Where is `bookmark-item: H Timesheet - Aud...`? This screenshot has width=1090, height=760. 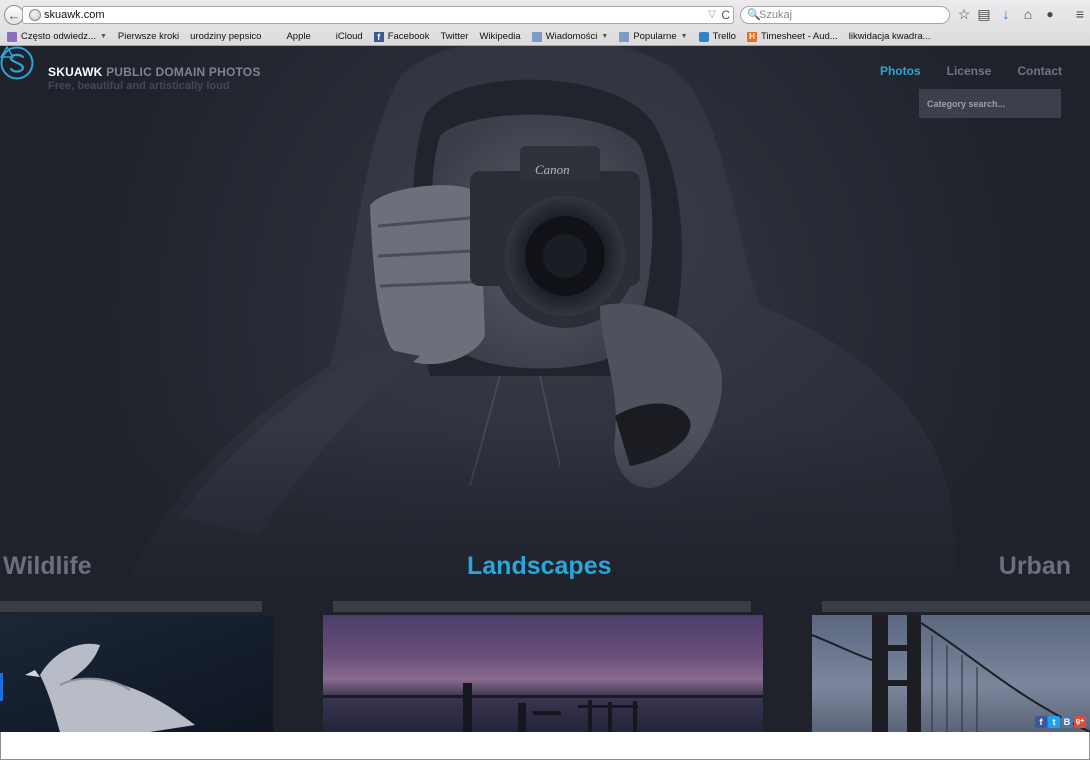
bookmark-item: H Timesheet - Aud... is located at coordinates (792, 36).